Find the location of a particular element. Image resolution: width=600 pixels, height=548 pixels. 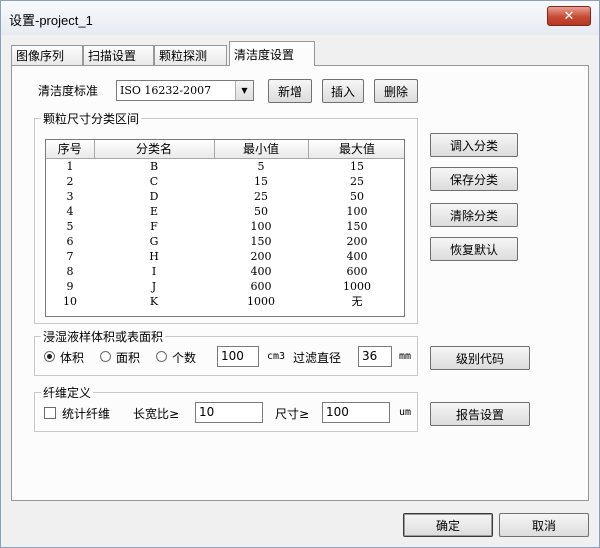

fiber-size-input: 100 is located at coordinates (356, 412).